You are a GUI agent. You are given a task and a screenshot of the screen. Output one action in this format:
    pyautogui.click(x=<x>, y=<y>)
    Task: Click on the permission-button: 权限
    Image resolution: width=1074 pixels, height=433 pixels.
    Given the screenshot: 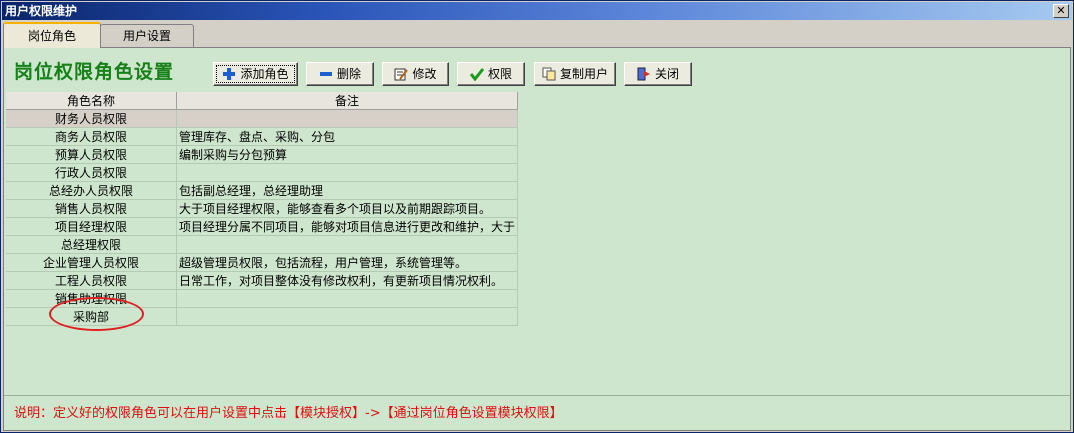 What is the action you would take?
    pyautogui.click(x=491, y=74)
    